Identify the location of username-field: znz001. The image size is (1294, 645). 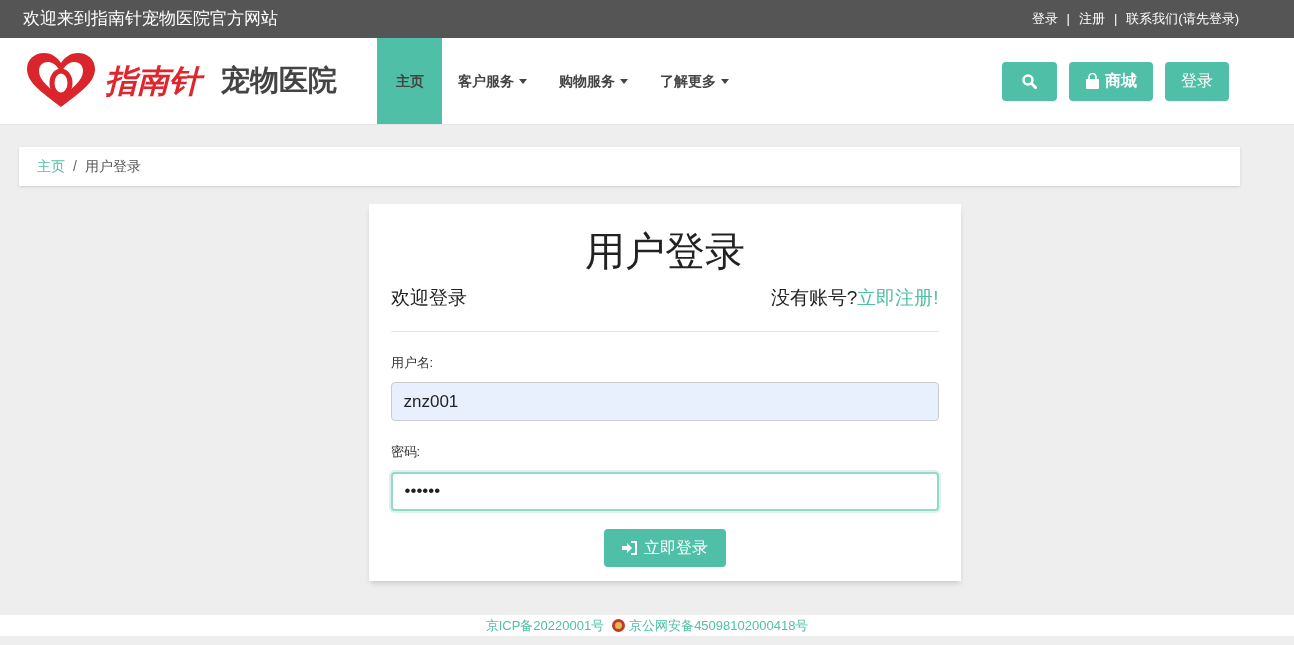
(664, 401).